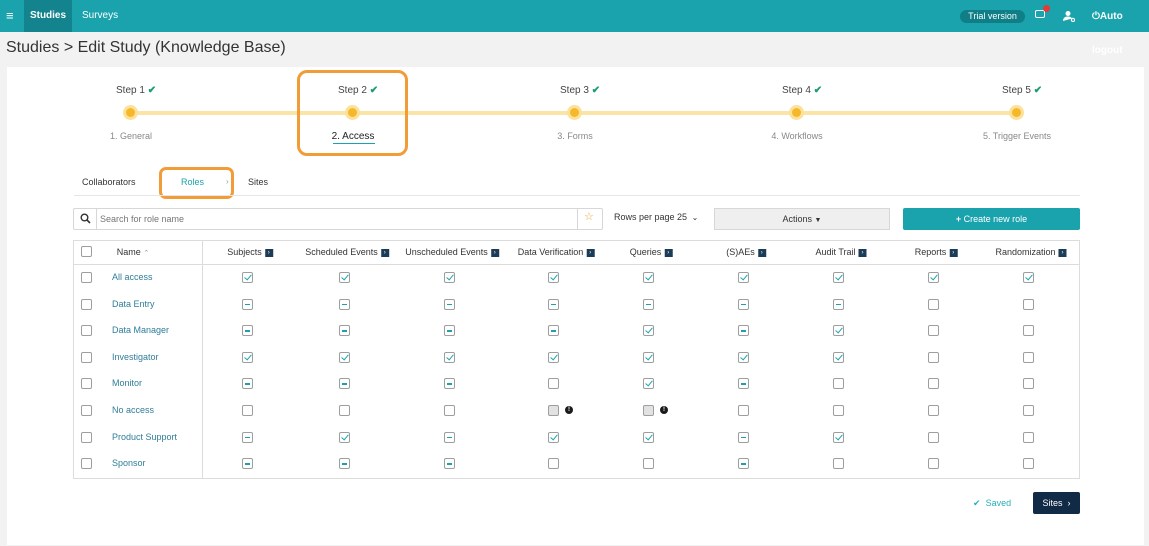  What do you see at coordinates (1016, 112) in the screenshot?
I see `step-5-dot` at bounding box center [1016, 112].